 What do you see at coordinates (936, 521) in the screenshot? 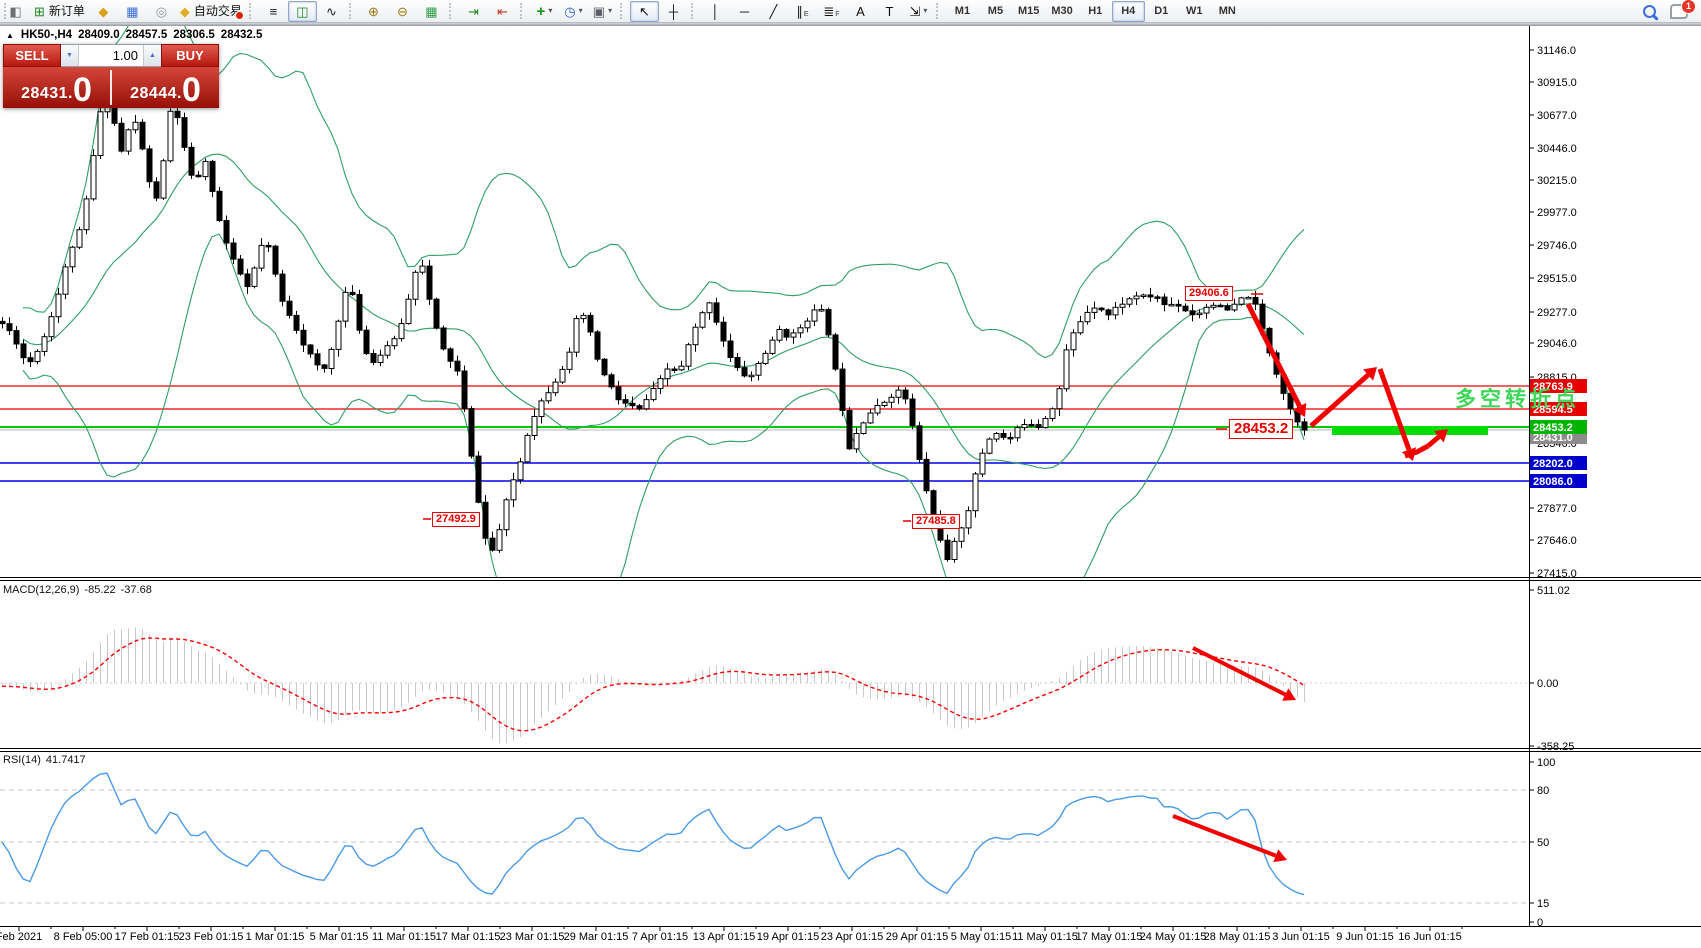
I see `annotation-low2-price: 27485.8` at bounding box center [936, 521].